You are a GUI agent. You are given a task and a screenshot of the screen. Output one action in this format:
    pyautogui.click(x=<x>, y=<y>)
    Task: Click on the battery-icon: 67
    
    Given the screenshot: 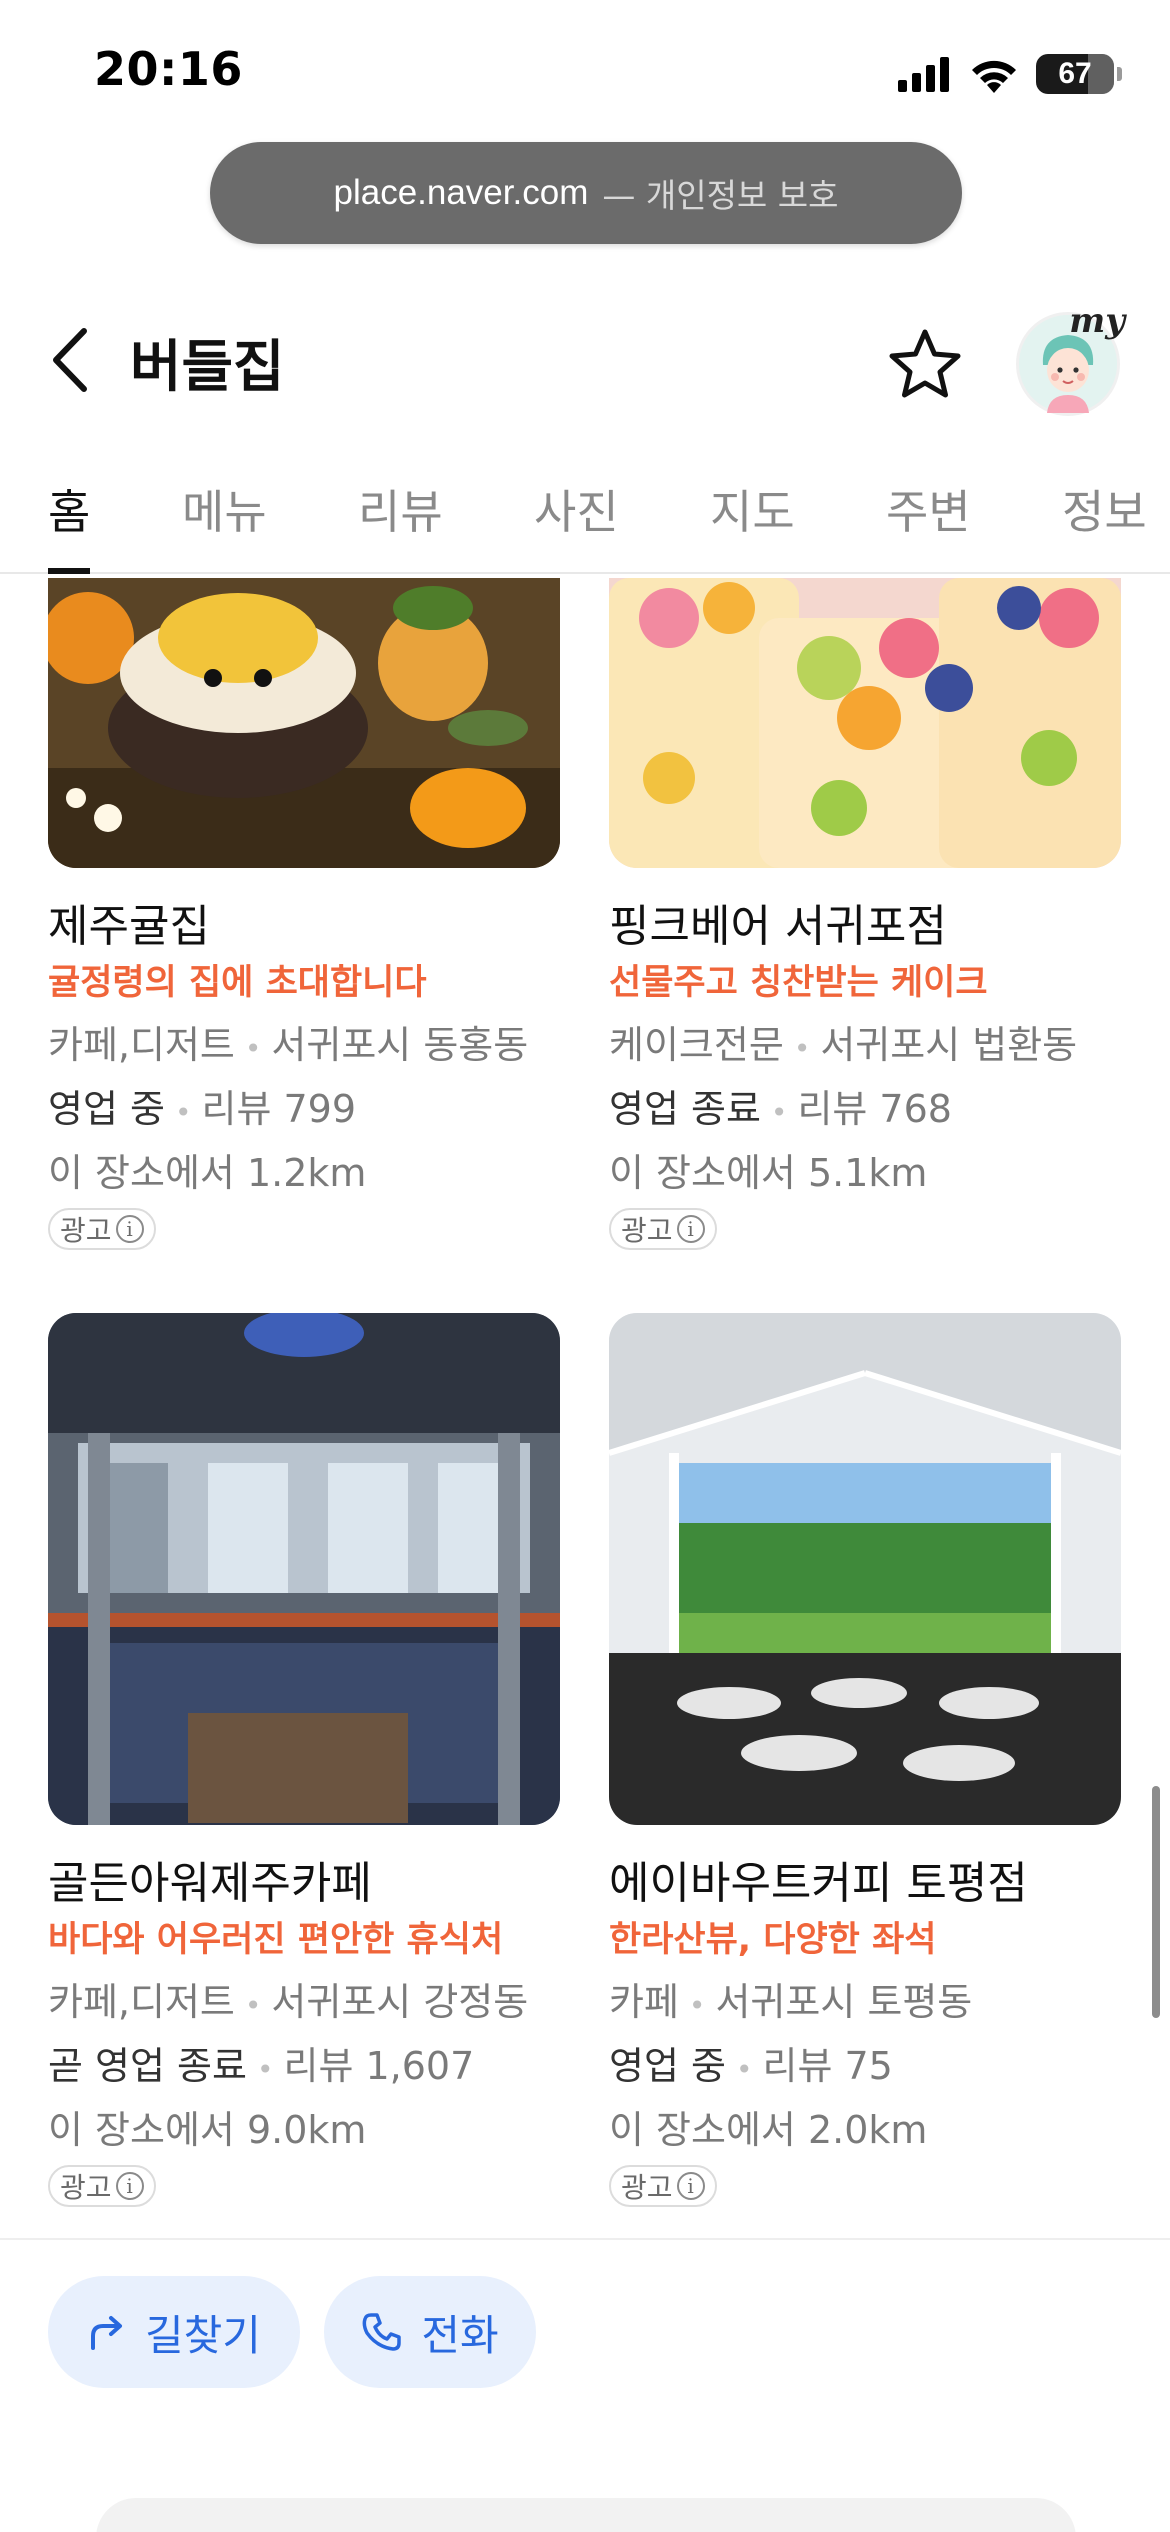 What is the action you would take?
    pyautogui.click(x=1079, y=74)
    